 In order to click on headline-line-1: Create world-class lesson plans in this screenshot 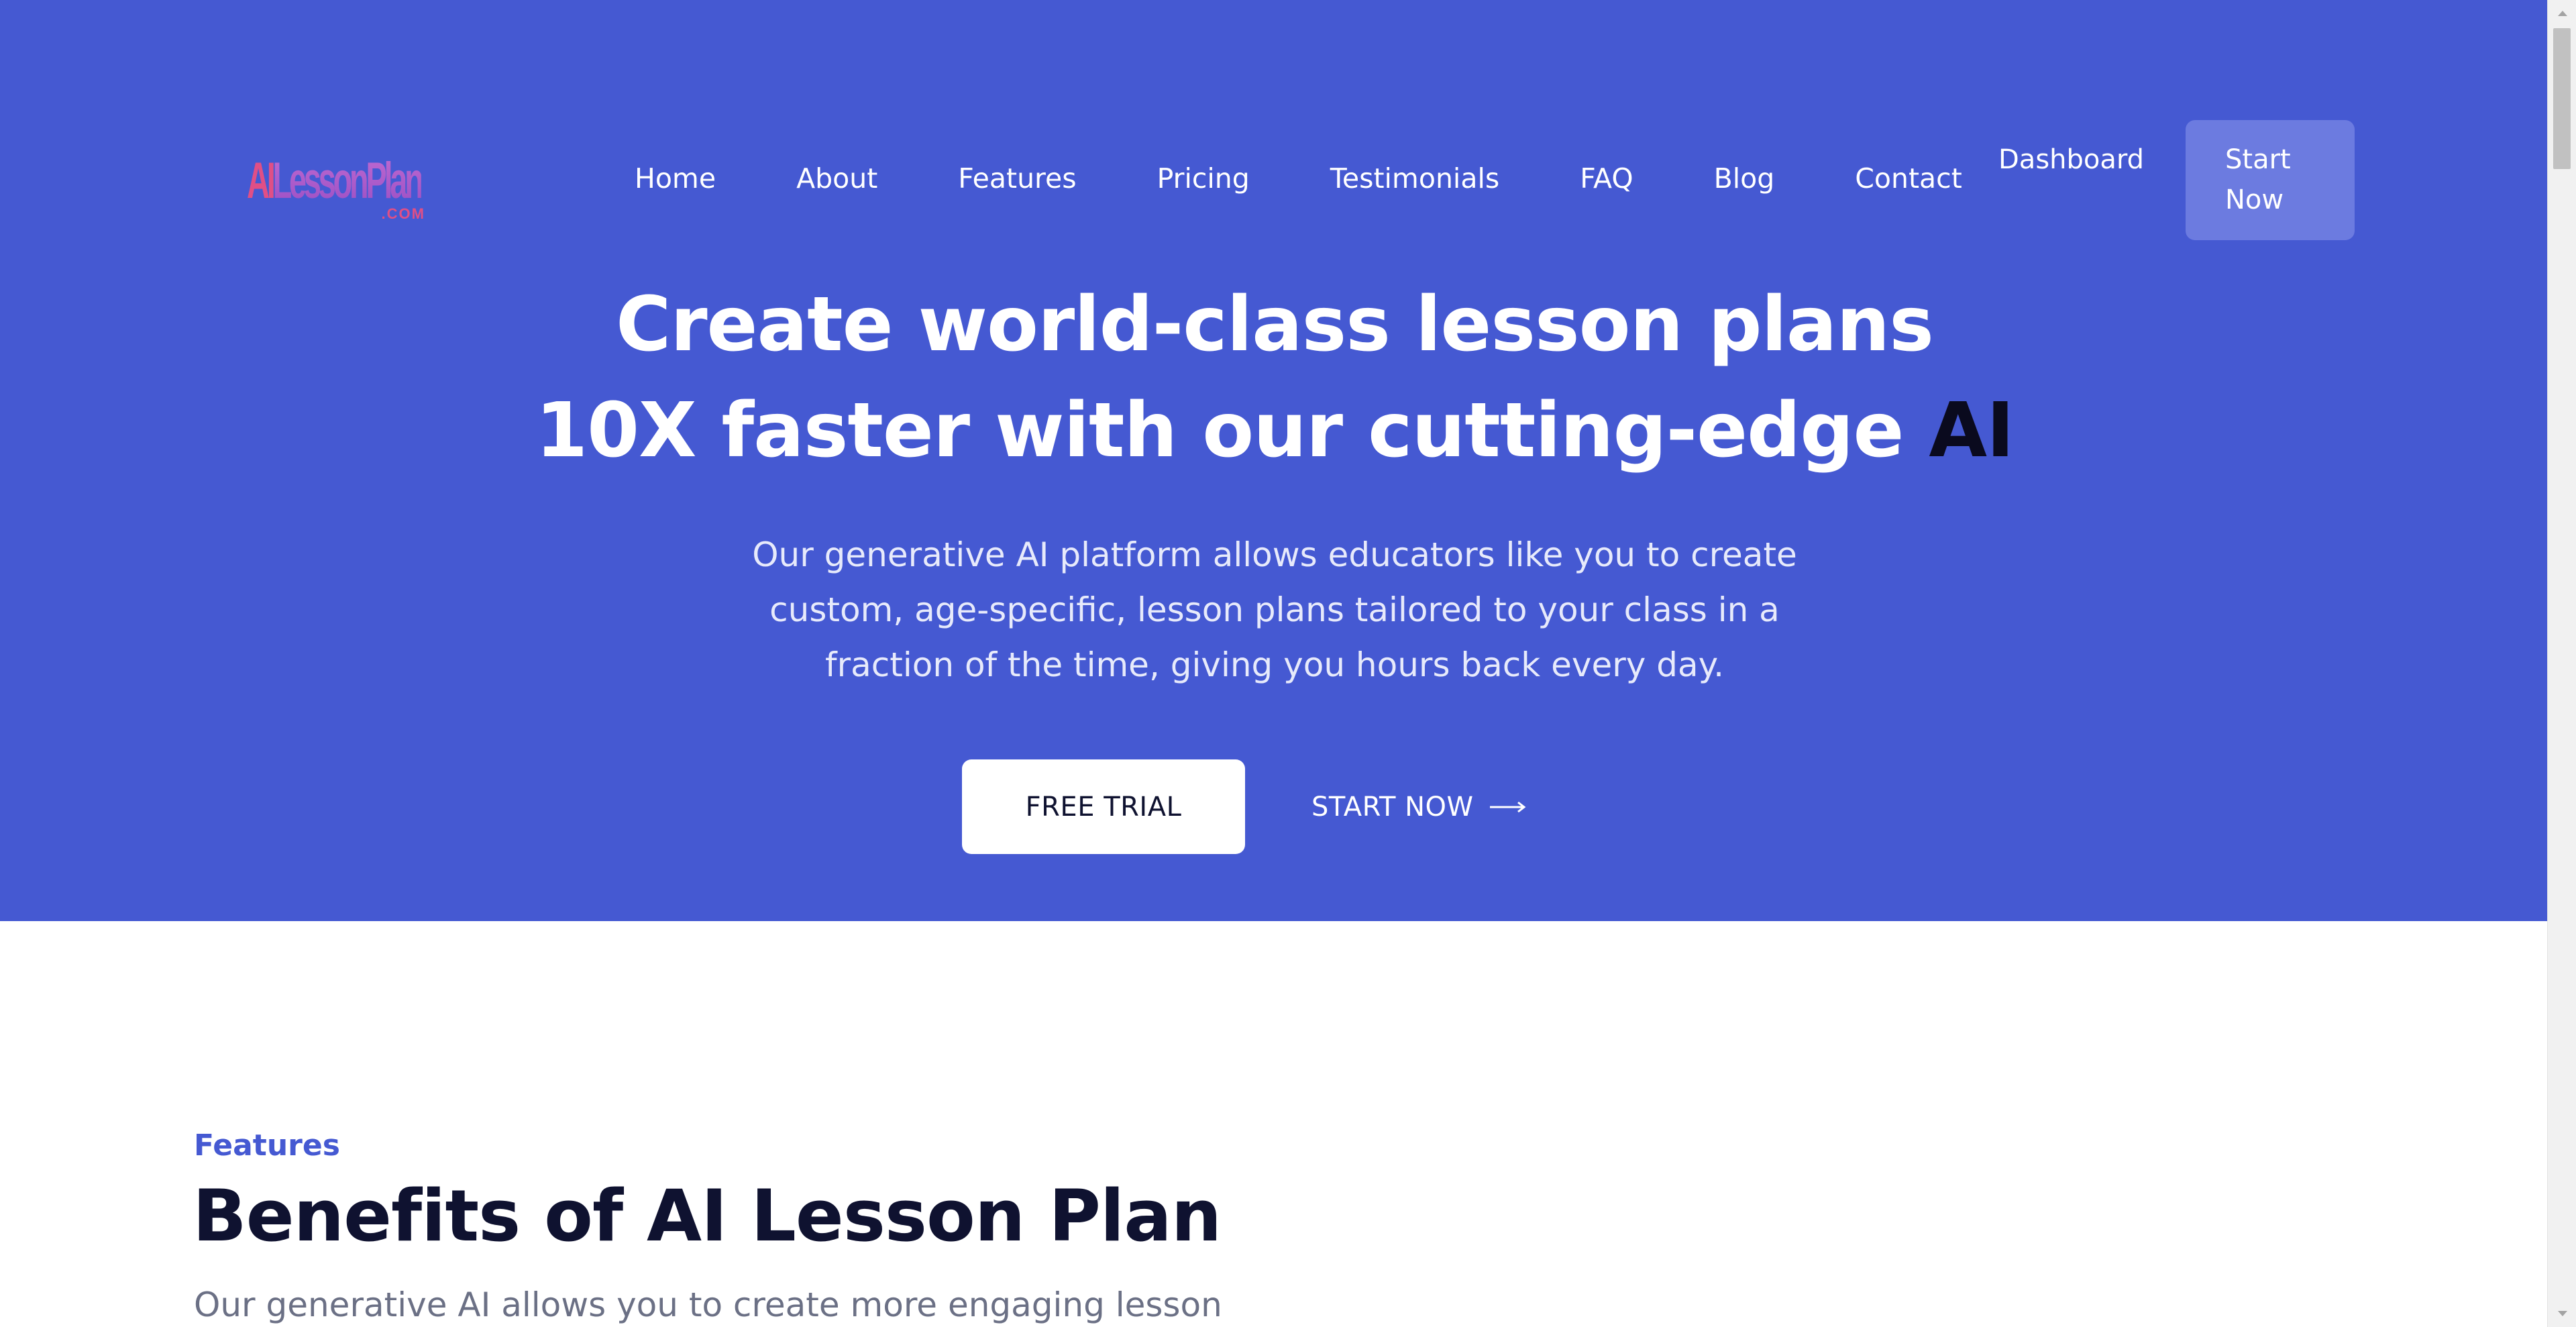, I will do `click(1275, 324)`.